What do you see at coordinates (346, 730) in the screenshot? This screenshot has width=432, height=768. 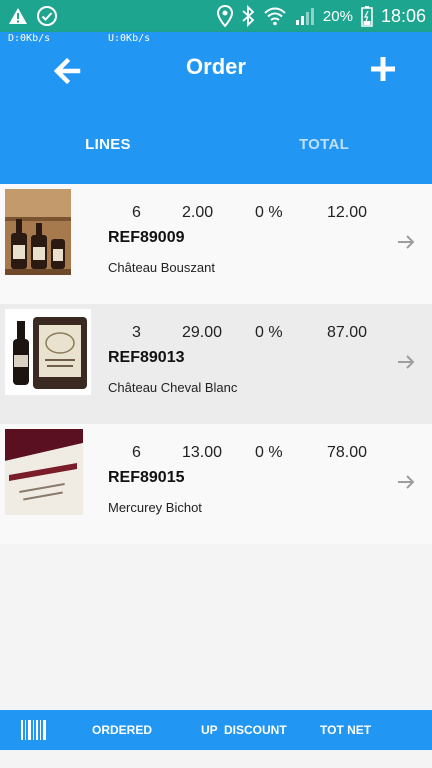 I see `column-tot-net: TOT NET` at bounding box center [346, 730].